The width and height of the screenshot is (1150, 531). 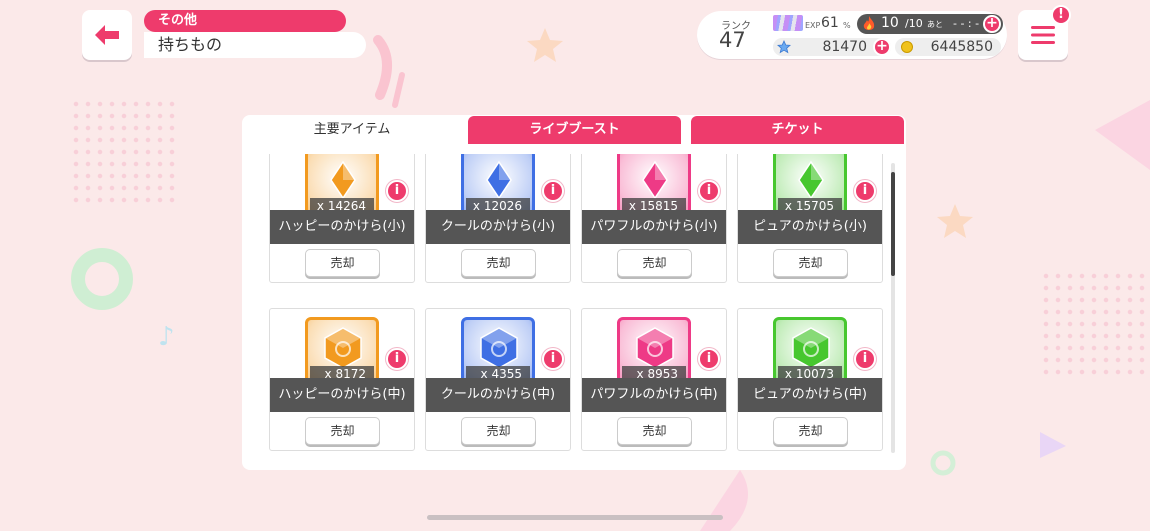 I want to click on item-icon: x 10073, so click(x=810, y=352).